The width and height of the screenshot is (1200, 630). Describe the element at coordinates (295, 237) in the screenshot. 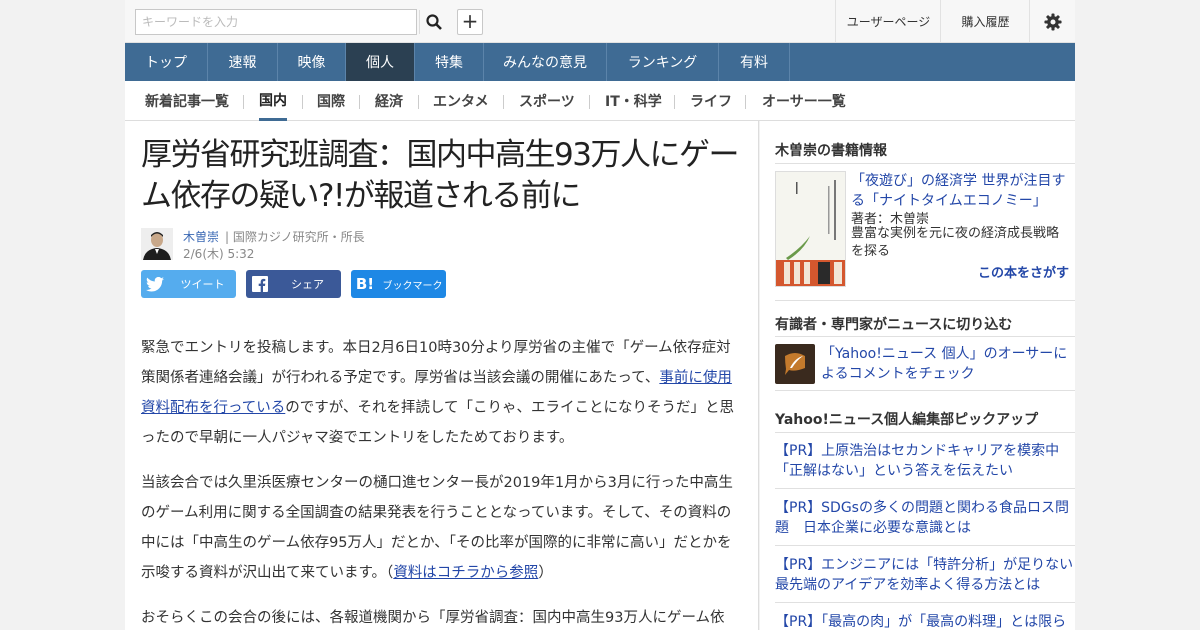

I see `author-affiliation: | 国際カジノ研究所・所長` at that location.